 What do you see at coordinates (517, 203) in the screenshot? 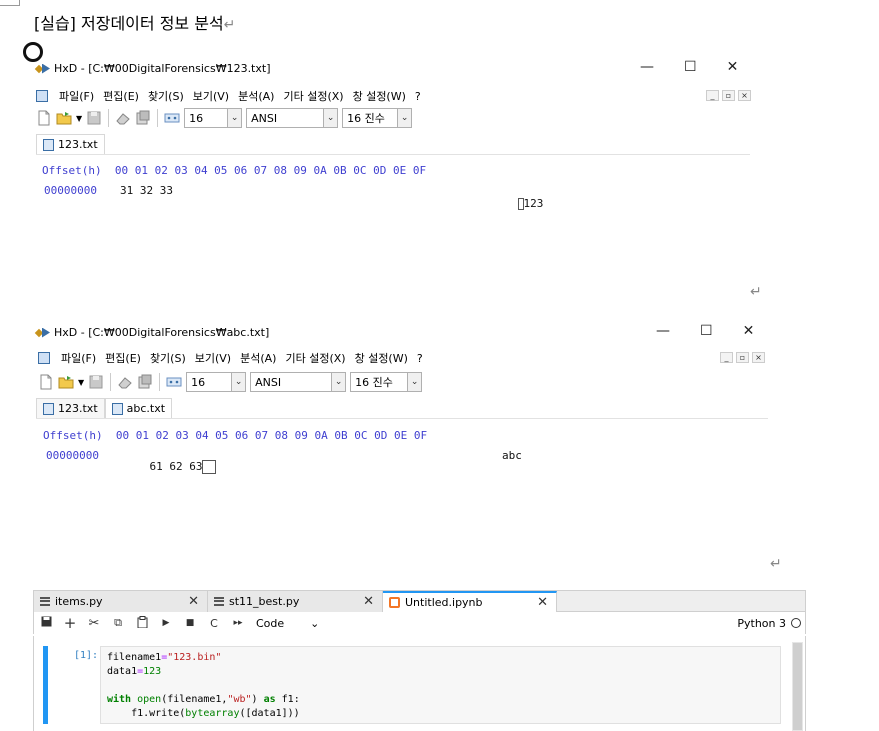
I see `text-column: 123` at bounding box center [517, 203].